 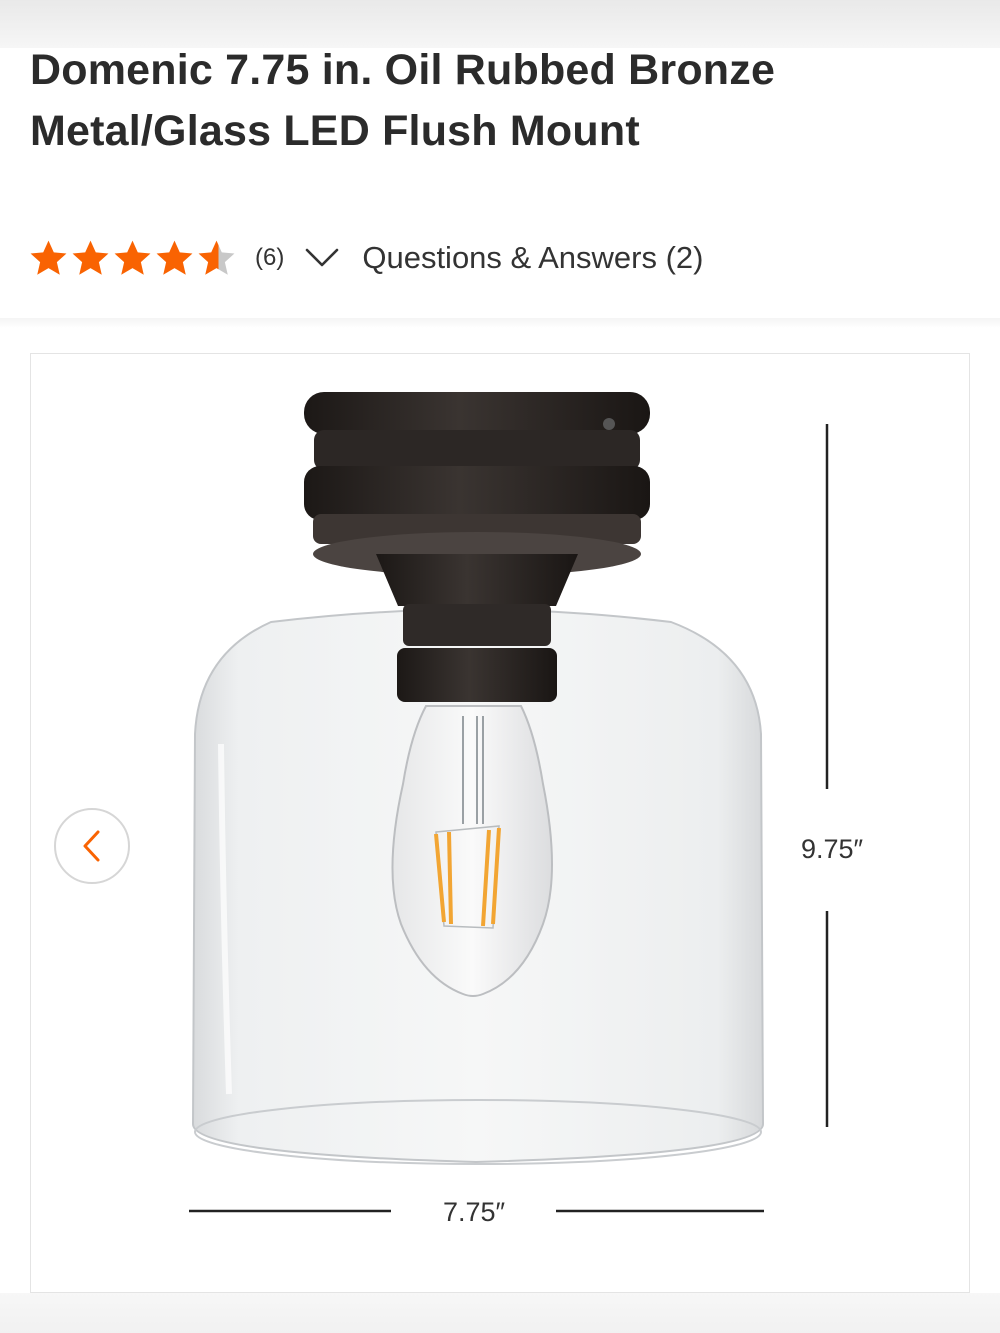 What do you see at coordinates (532, 258) in the screenshot?
I see `questions-answers-link: Questions & Answers (2)` at bounding box center [532, 258].